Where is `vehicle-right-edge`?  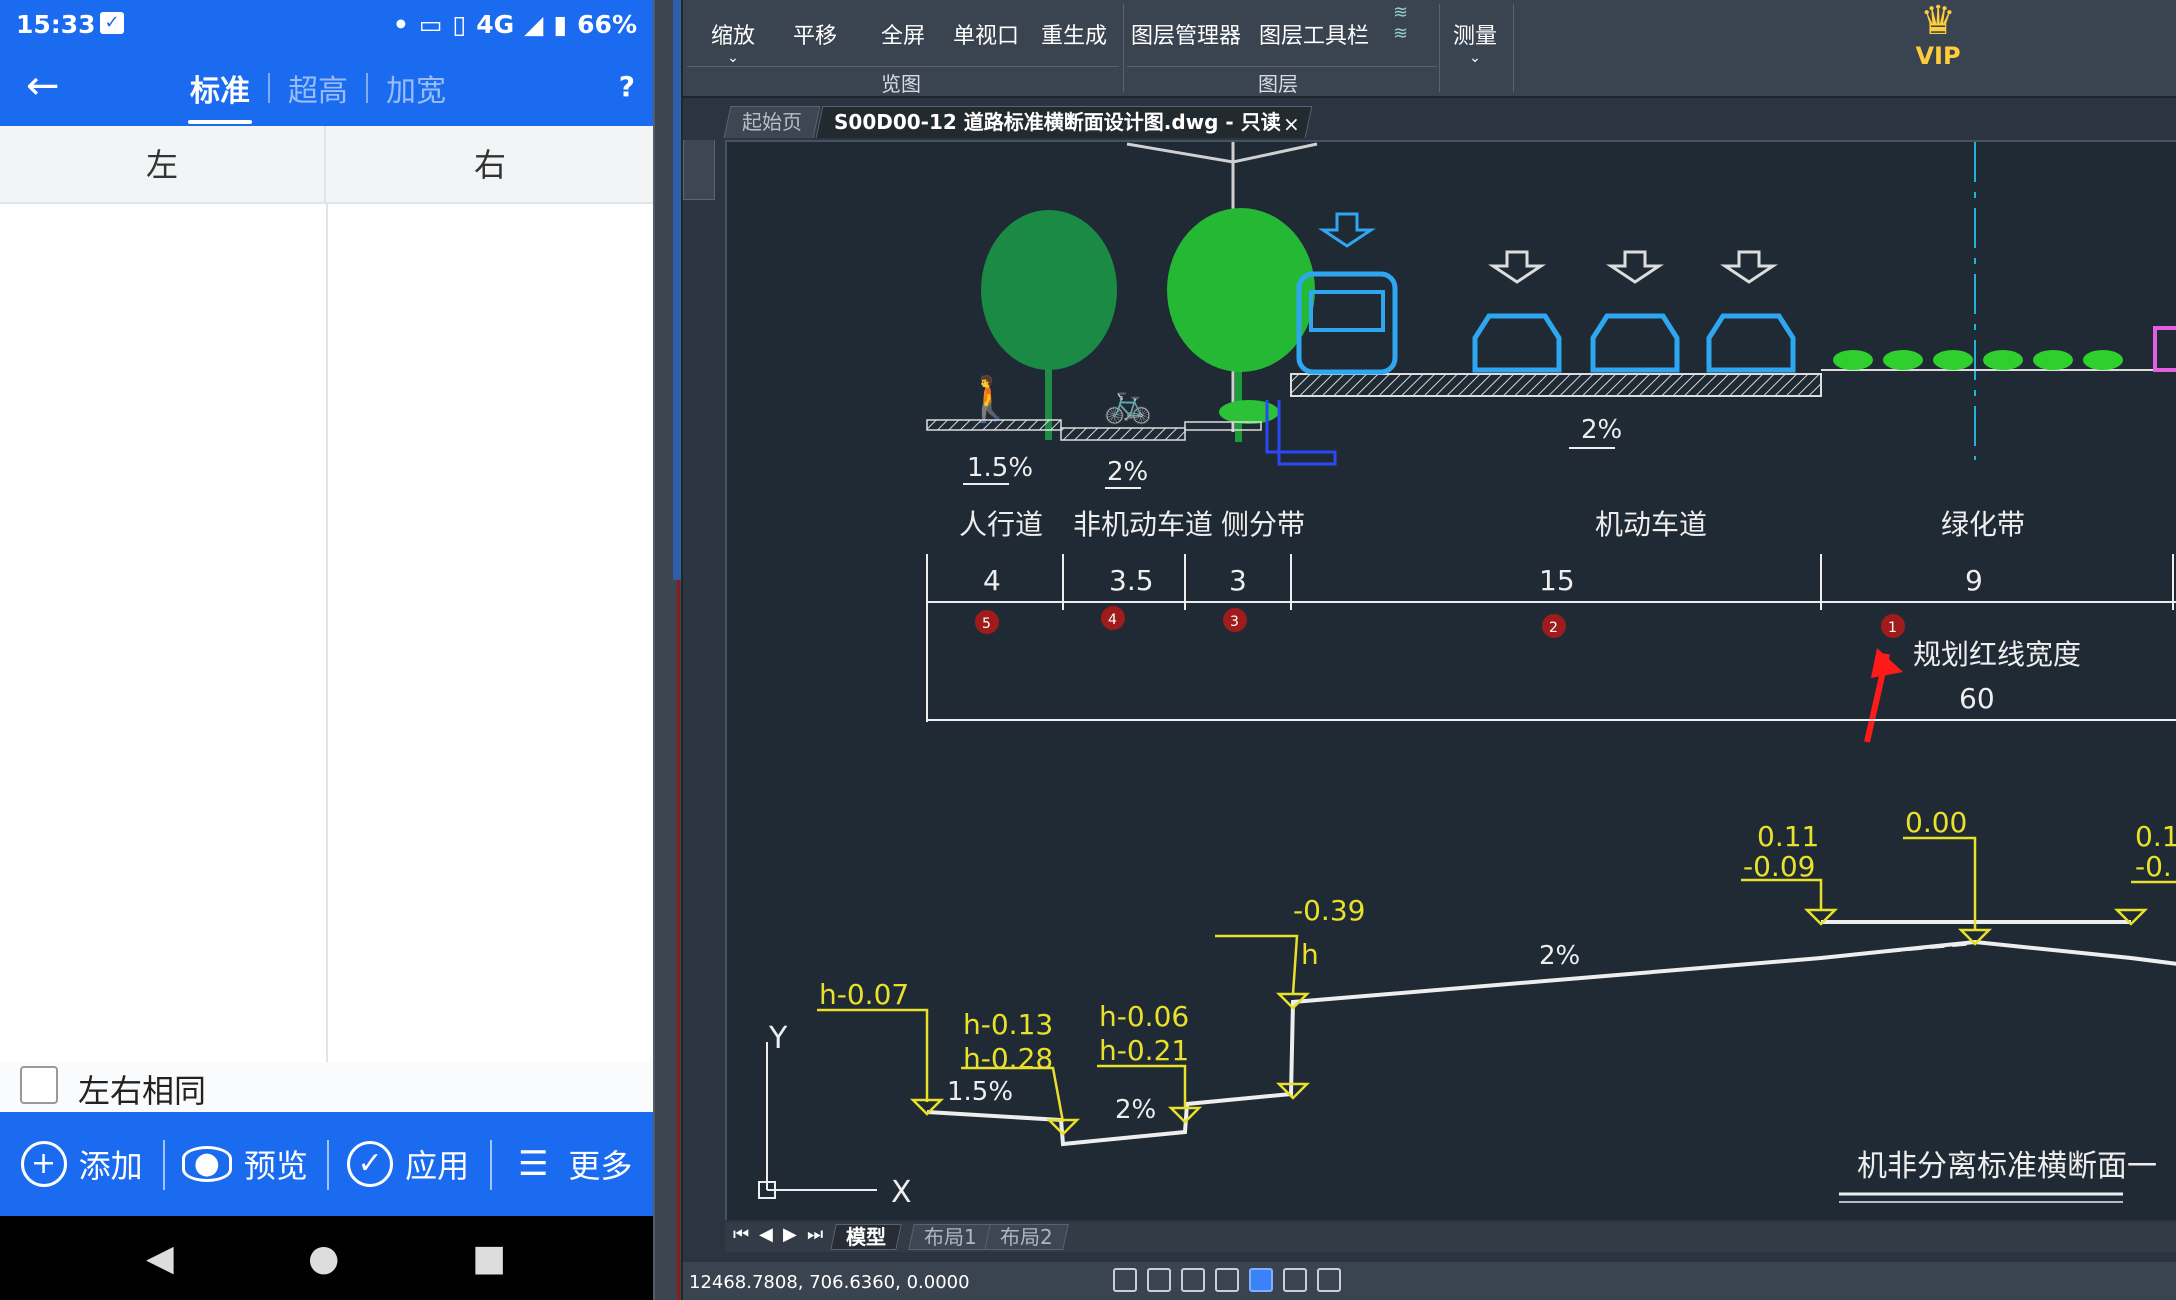
vehicle-right-edge is located at coordinates (2164, 349).